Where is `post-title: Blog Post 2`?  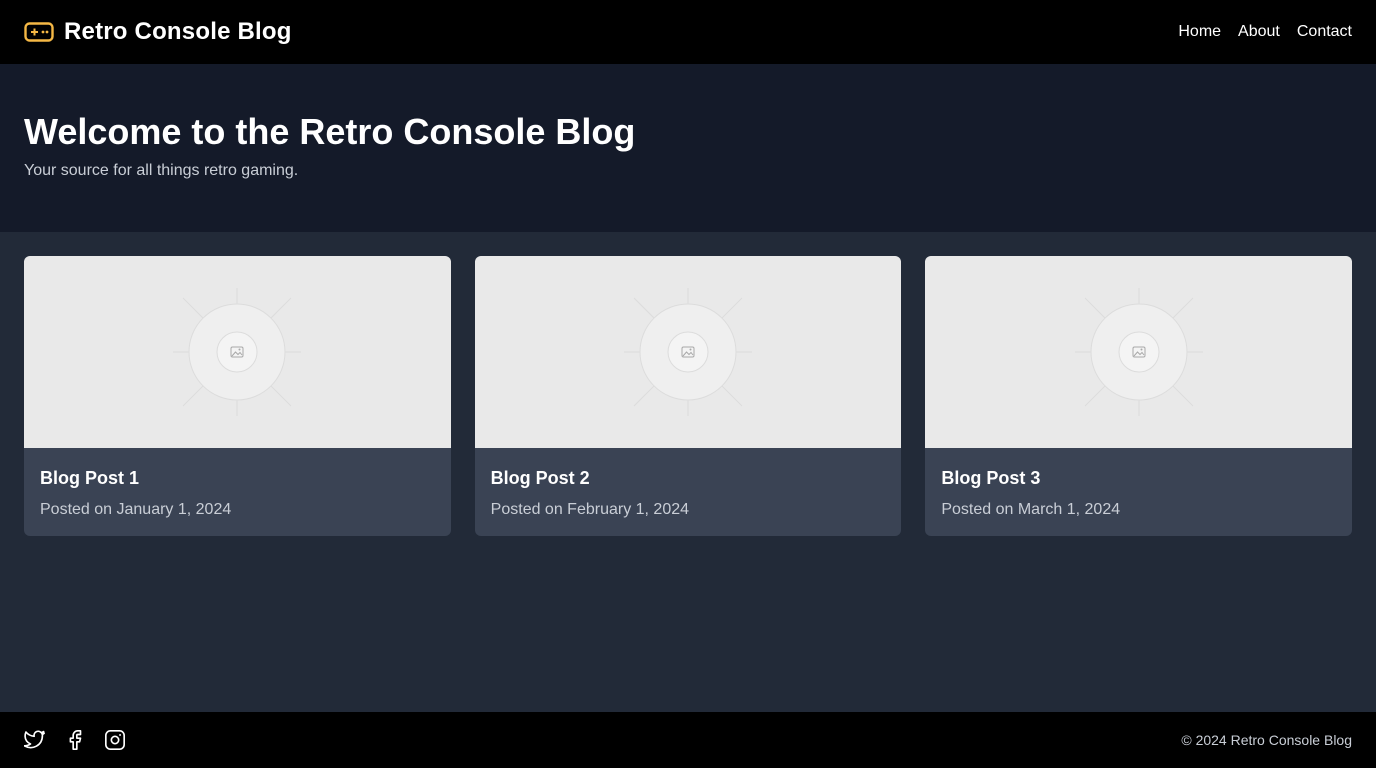 post-title: Blog Post 2 is located at coordinates (688, 478).